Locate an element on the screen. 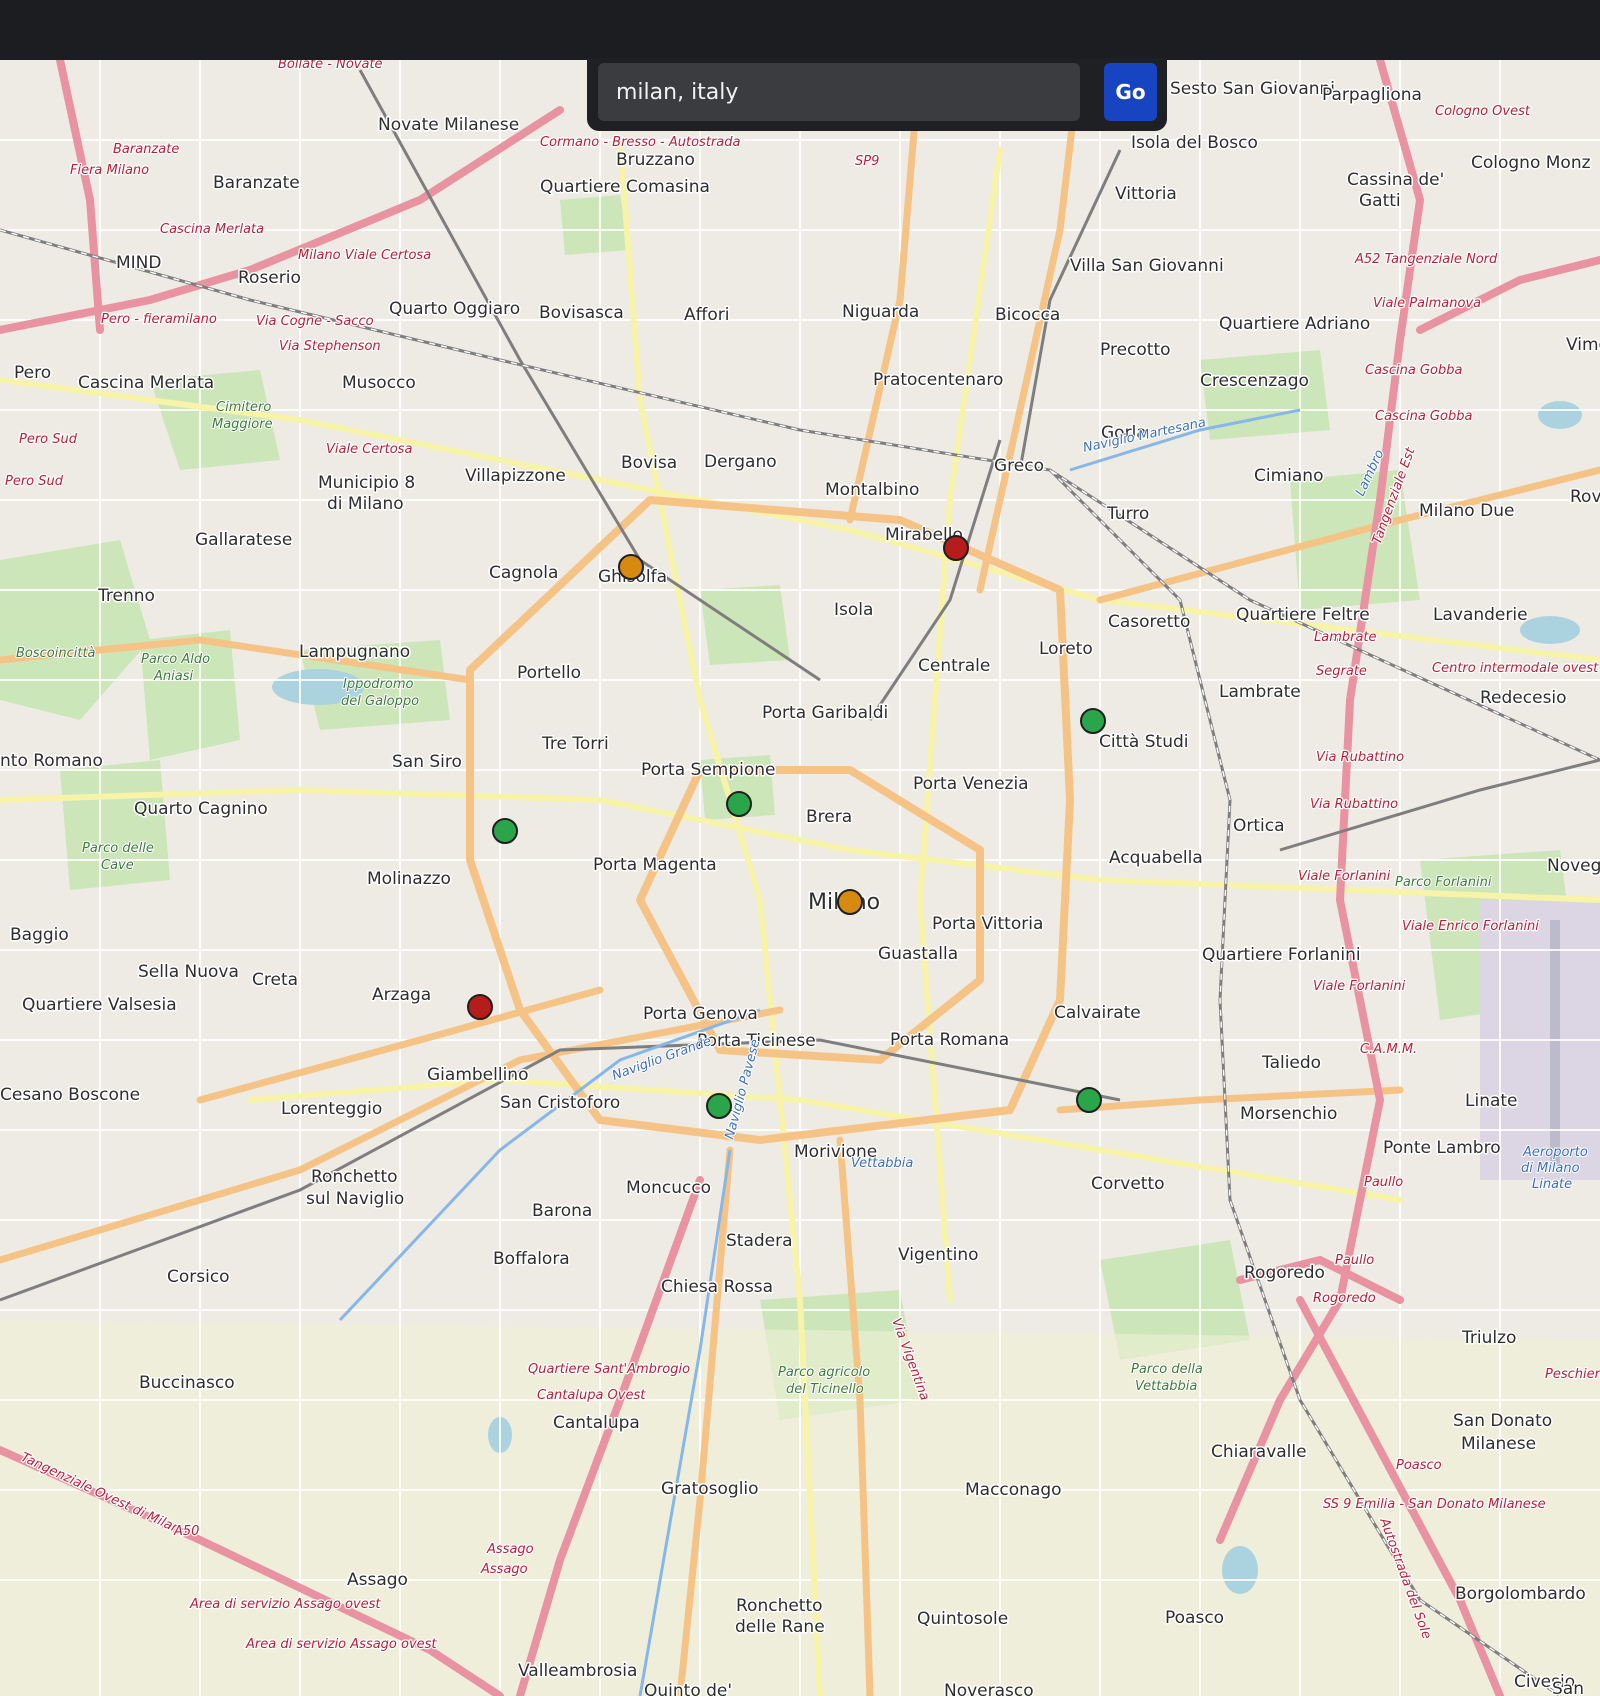 This screenshot has width=1600, height=1696. road-label: Cantalupa Ovest is located at coordinates (591, 1395).